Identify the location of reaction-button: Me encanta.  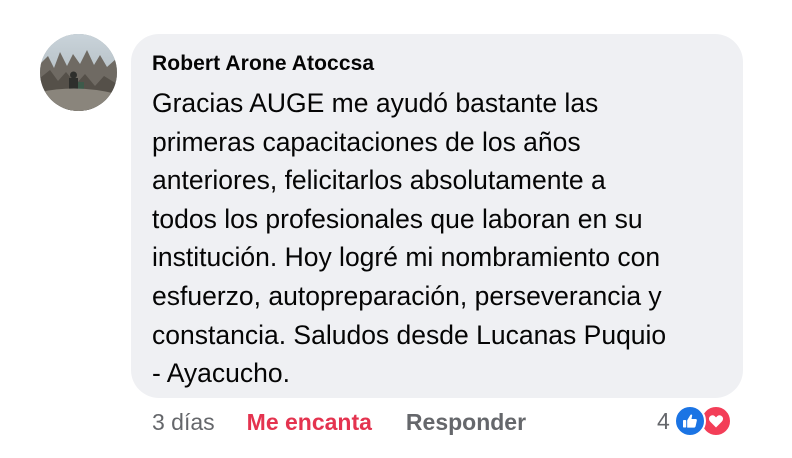
(309, 422).